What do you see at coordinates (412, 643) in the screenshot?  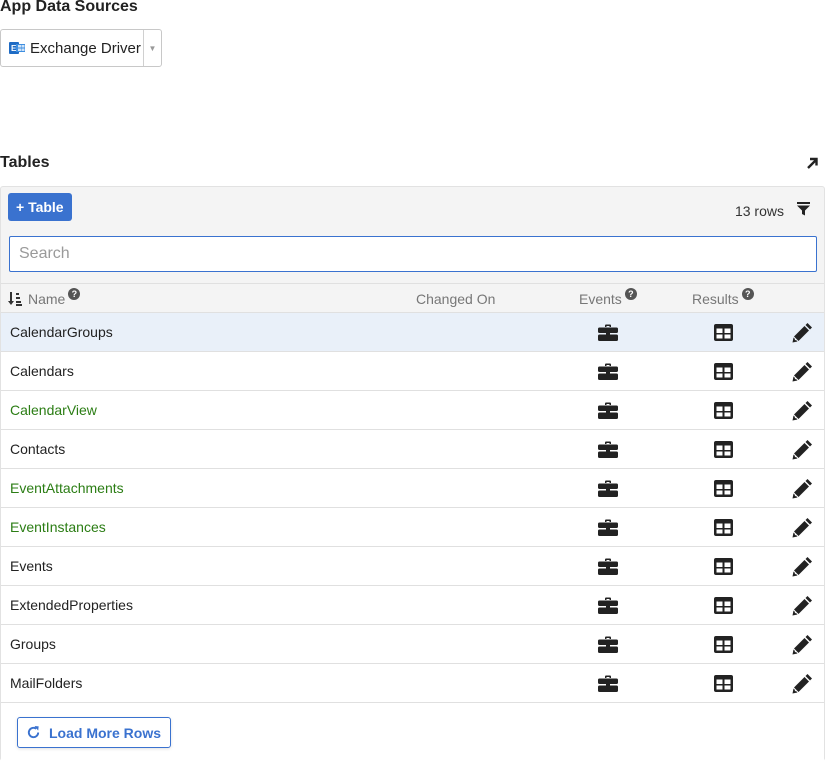 I see `table-row: Groups` at bounding box center [412, 643].